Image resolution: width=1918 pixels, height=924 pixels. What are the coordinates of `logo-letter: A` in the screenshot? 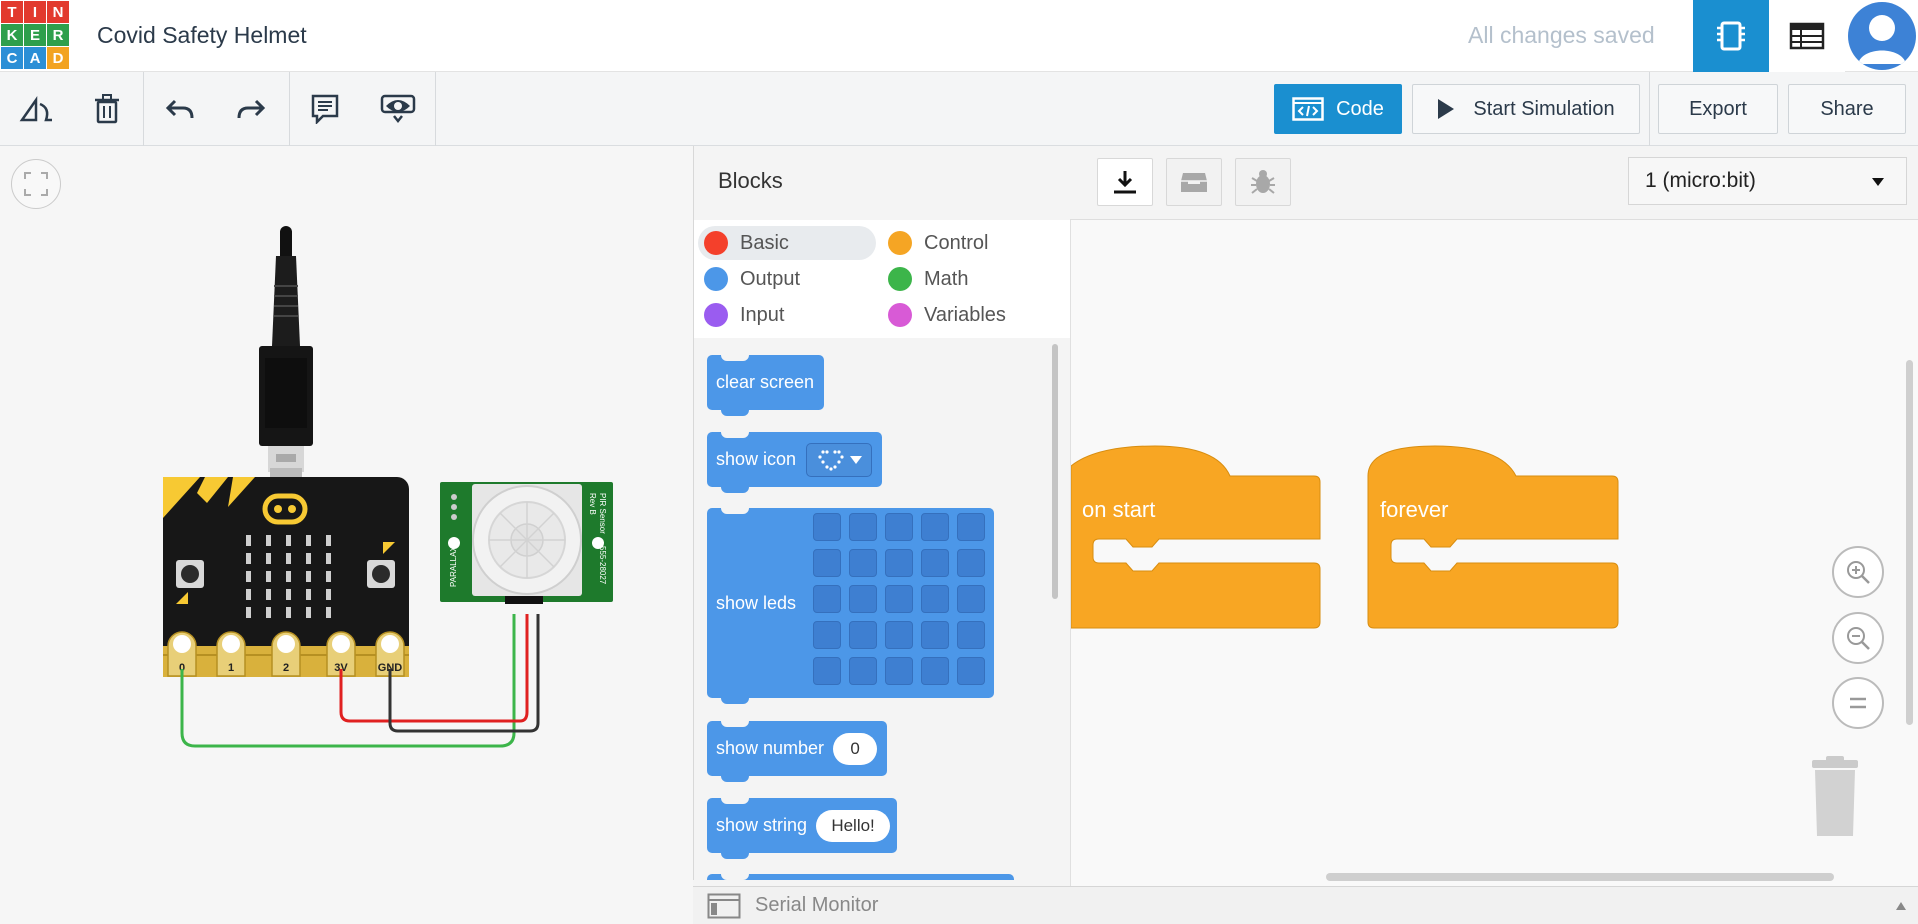 It's located at (35, 58).